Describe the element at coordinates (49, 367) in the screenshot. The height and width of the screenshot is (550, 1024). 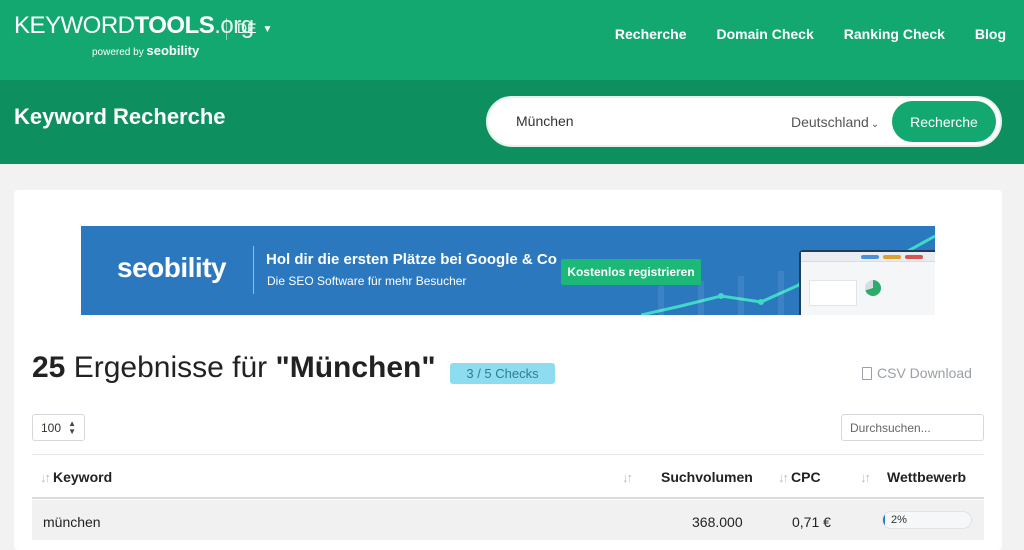
I see `results-count: 25` at that location.